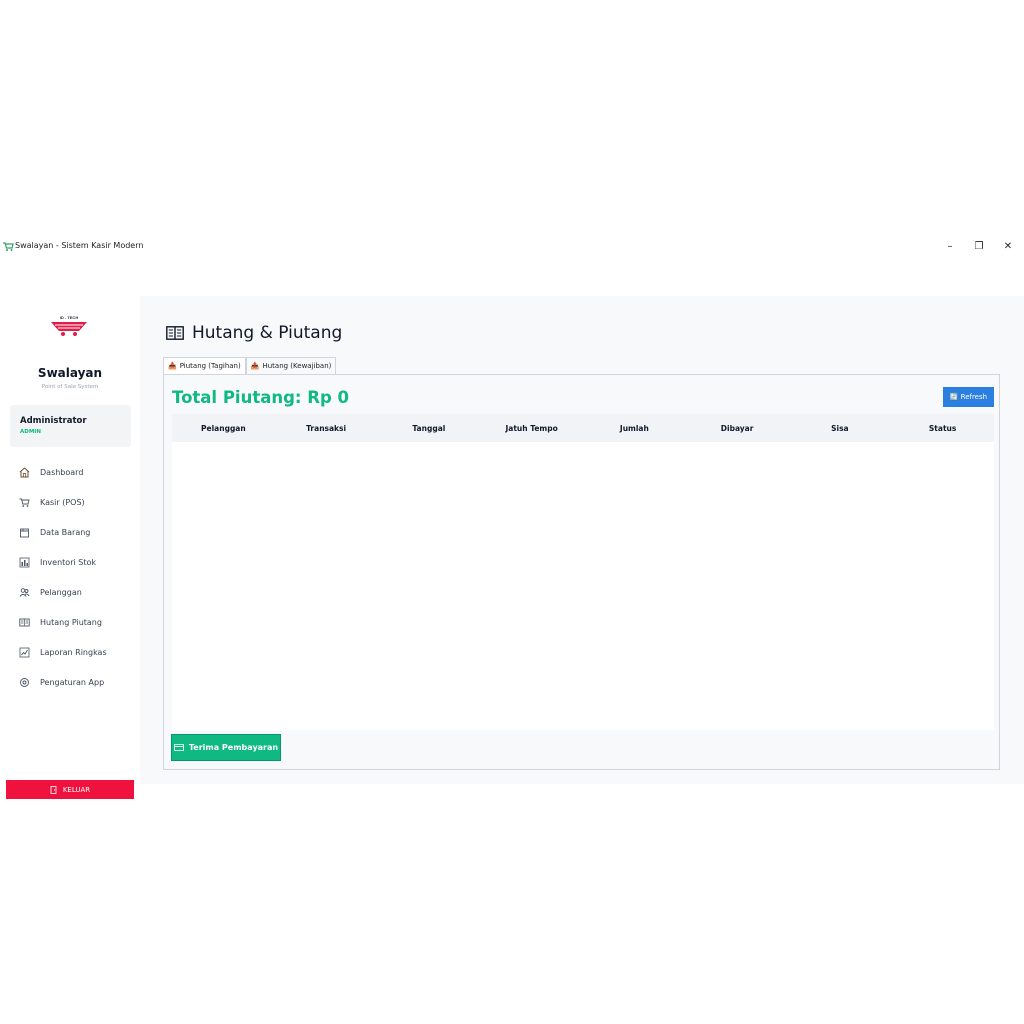 The height and width of the screenshot is (1024, 1024). I want to click on sidebar-item-kasir: Kasir (POS), so click(77, 502).